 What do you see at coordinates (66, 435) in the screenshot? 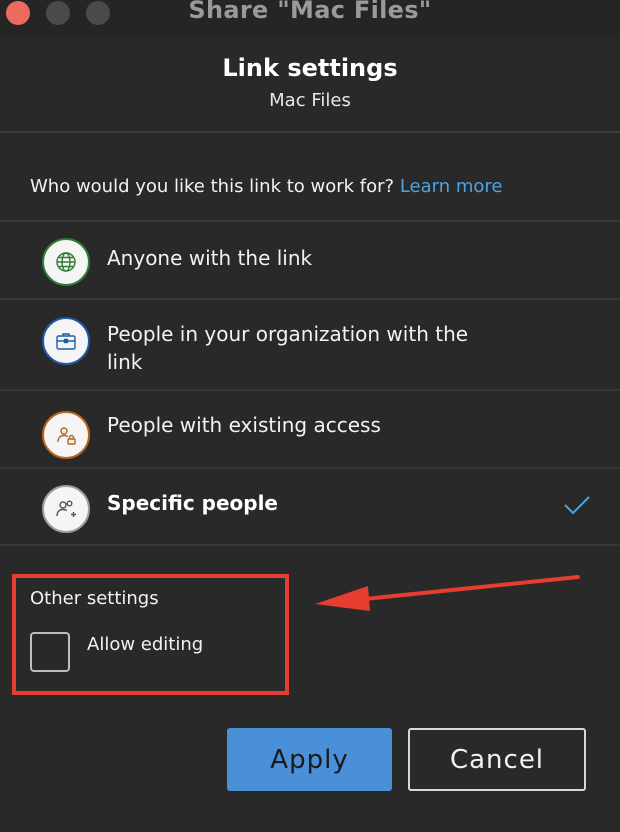
I see `people-lock-icon` at bounding box center [66, 435].